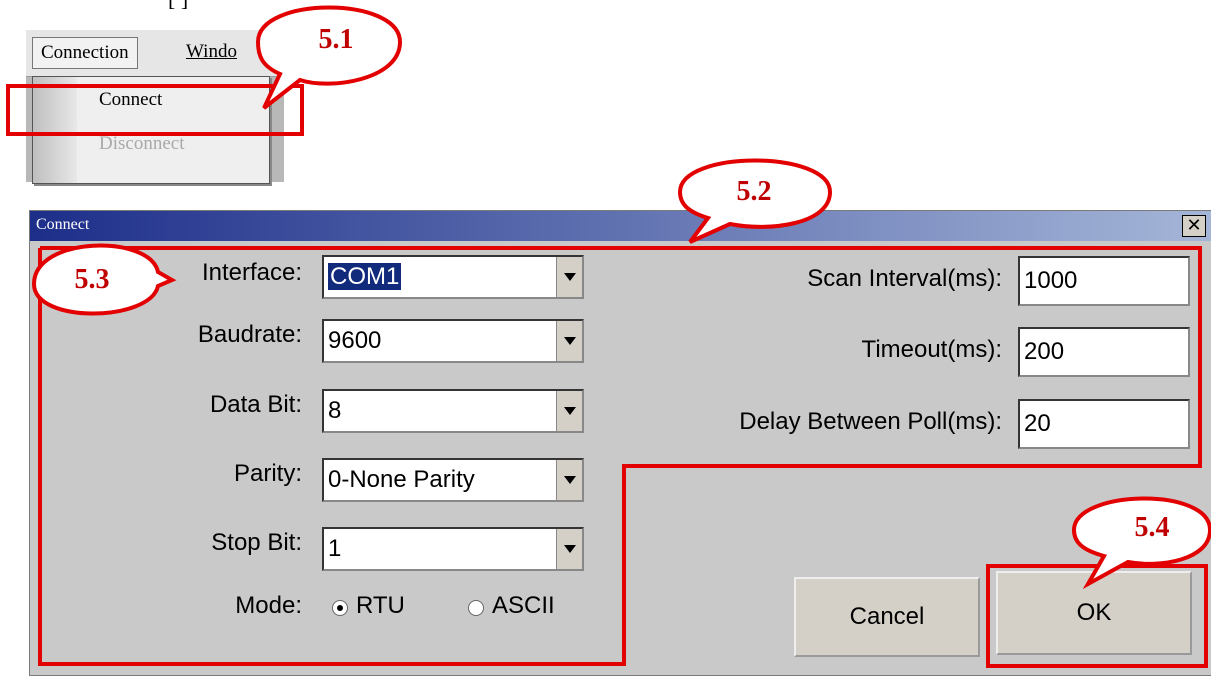 The height and width of the screenshot is (676, 1211). Describe the element at coordinates (754, 191) in the screenshot. I see `callout-label-5-2: 5.2` at that location.